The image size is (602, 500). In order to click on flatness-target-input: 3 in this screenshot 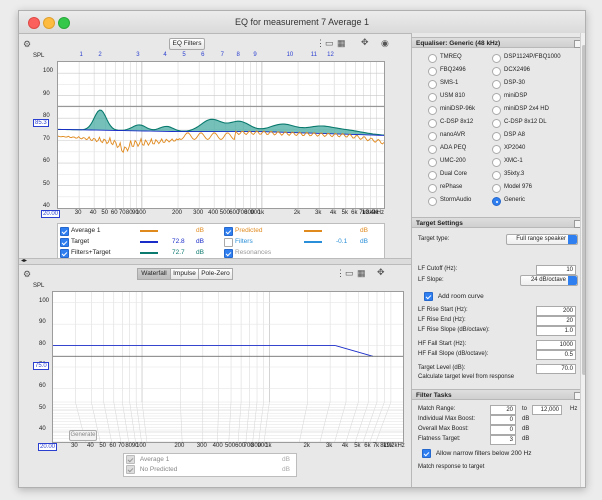, I will do `click(503, 440)`.